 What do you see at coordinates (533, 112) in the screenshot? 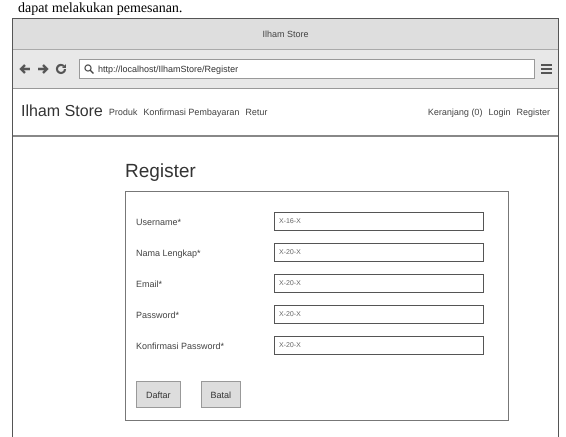
I see `nav-link: Register` at bounding box center [533, 112].